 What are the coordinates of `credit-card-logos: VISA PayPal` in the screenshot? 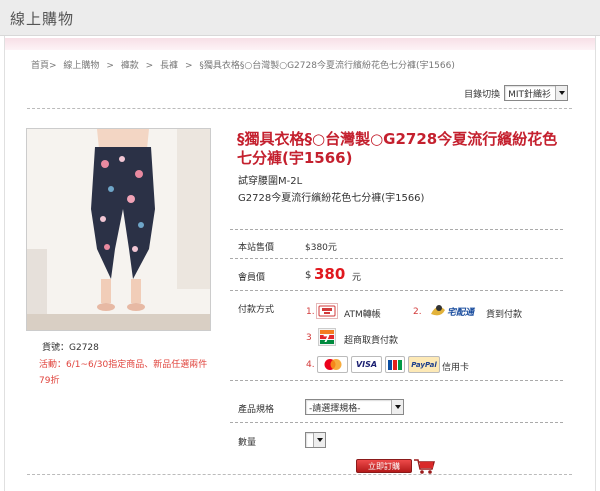 It's located at (378, 364).